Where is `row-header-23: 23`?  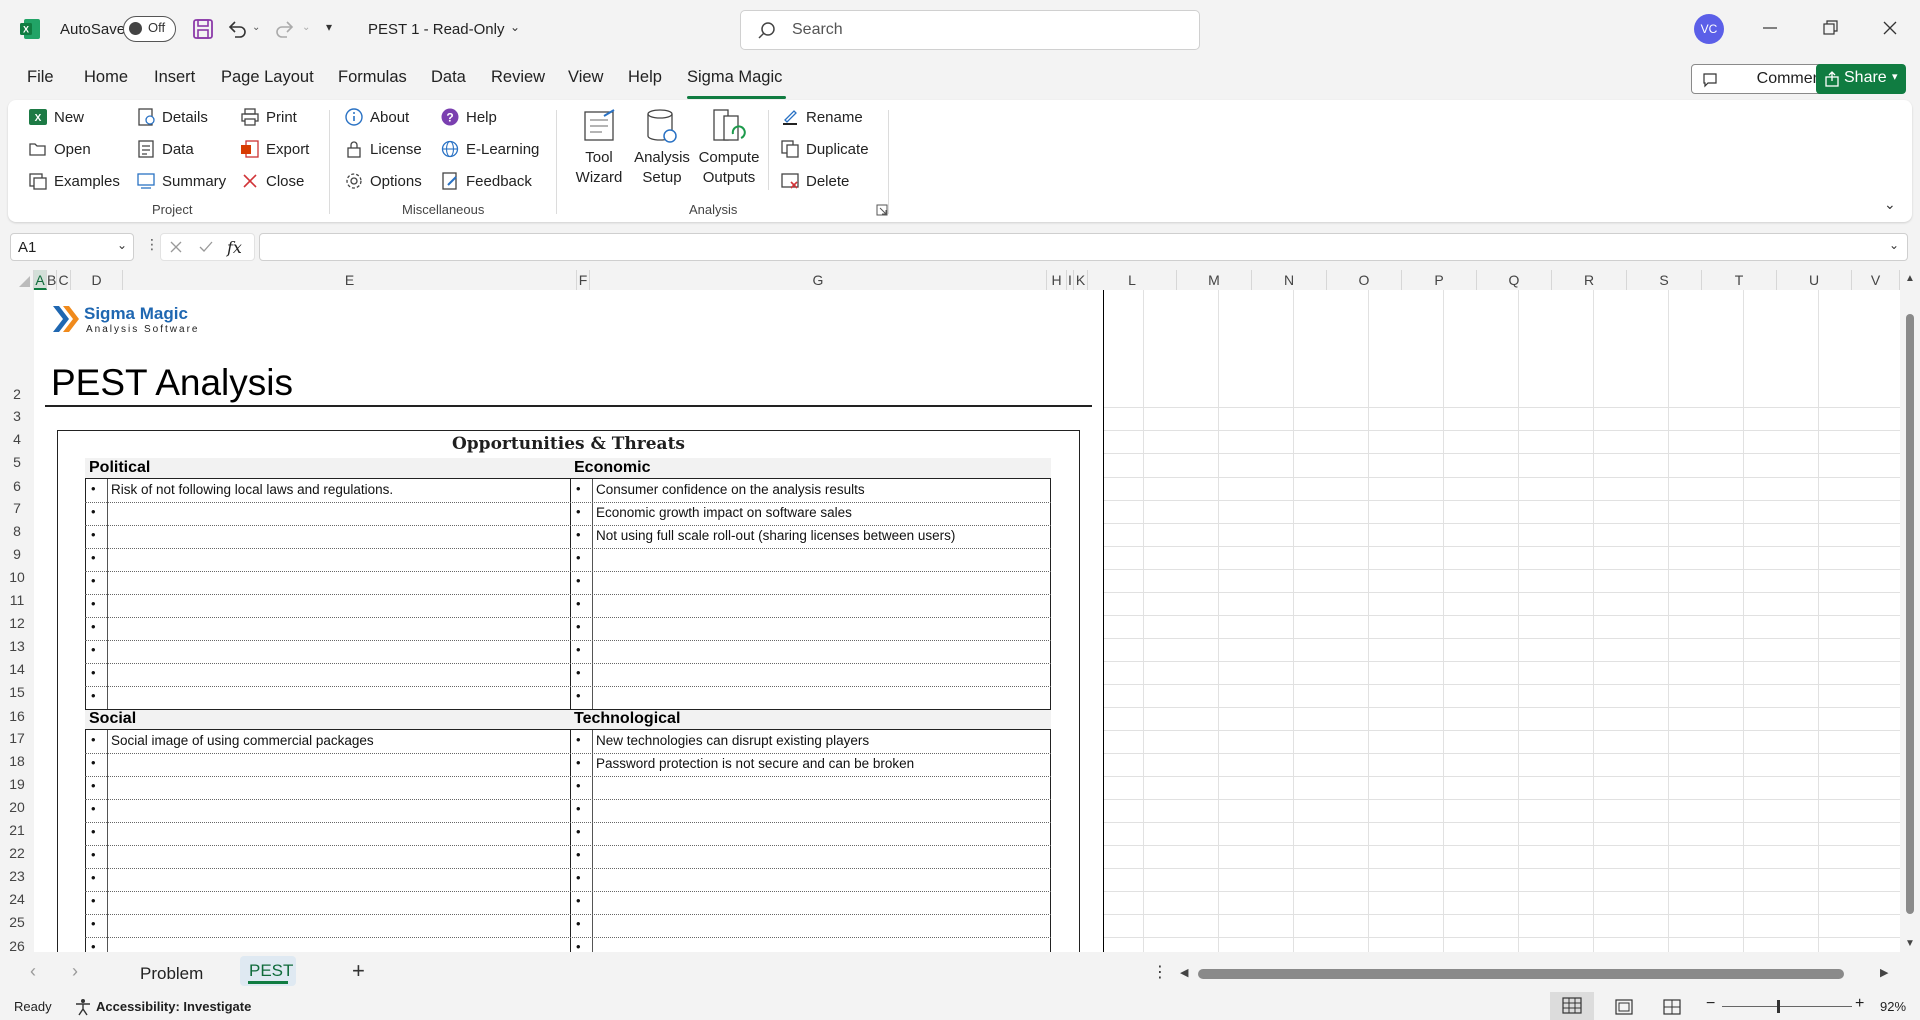 row-header-23: 23 is located at coordinates (17, 876).